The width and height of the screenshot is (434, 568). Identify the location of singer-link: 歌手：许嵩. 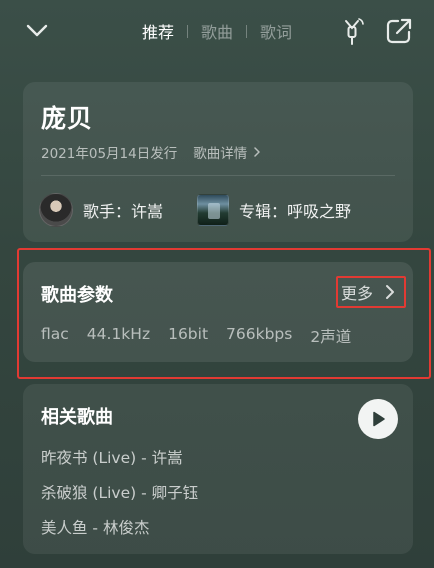
(101, 210).